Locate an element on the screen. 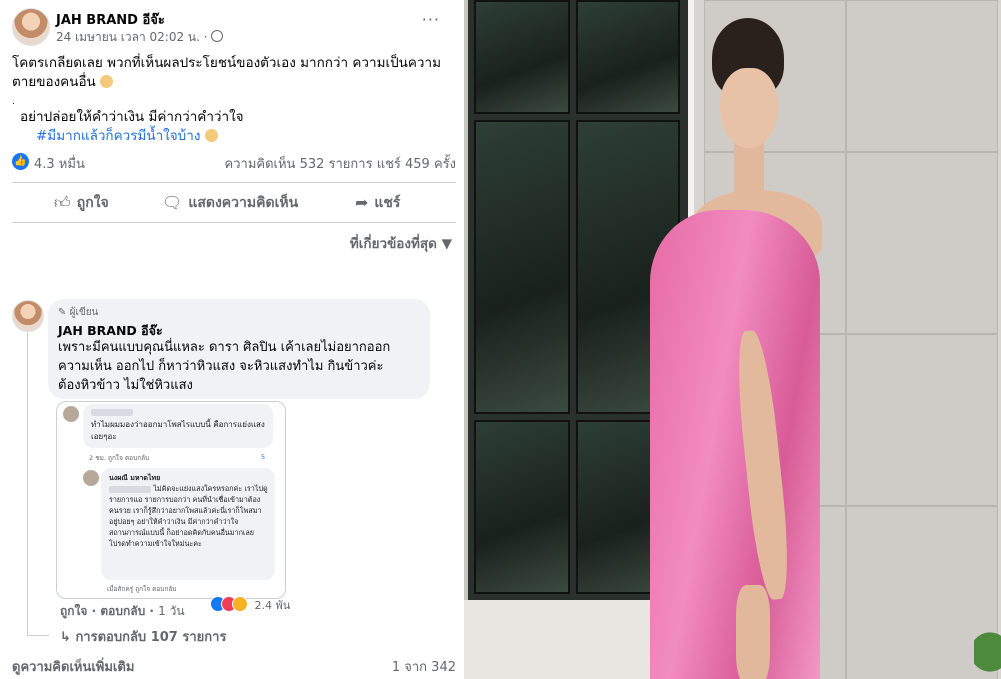 Image resolution: width=1001 pixels, height=679 pixels. view-replies-link: ↳ การตอบกลับ 107 รายการ is located at coordinates (143, 636).